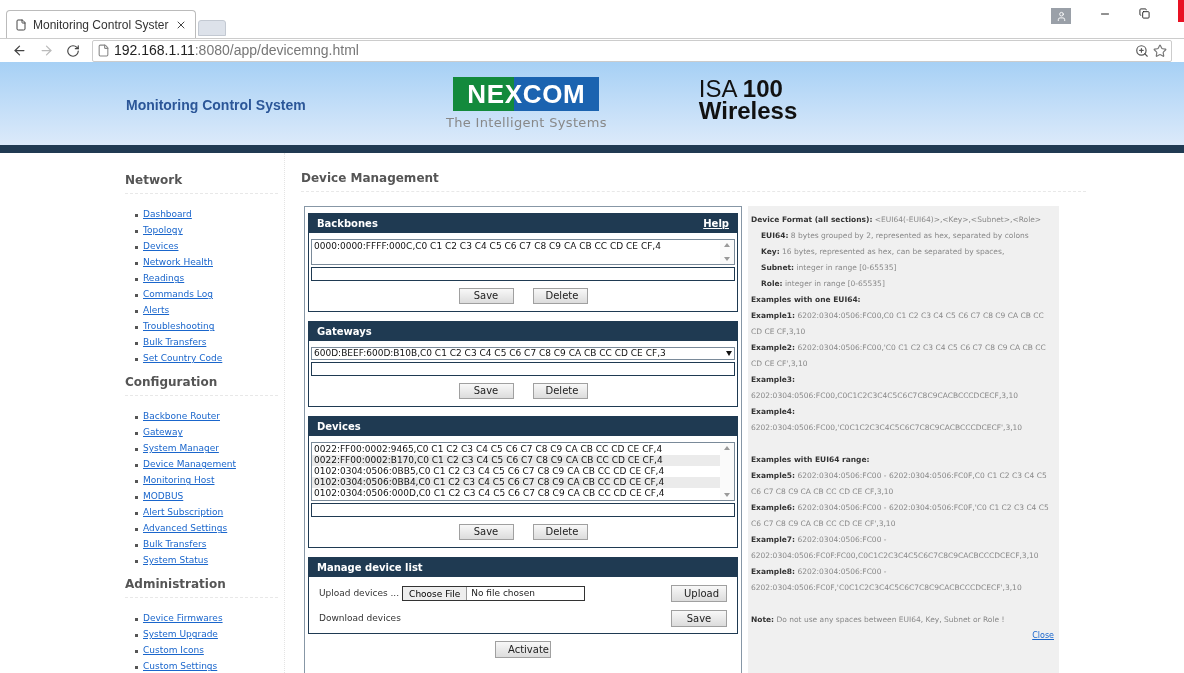 Image resolution: width=1184 pixels, height=673 pixels. What do you see at coordinates (189, 465) in the screenshot?
I see `sidebar-link: Device Management` at bounding box center [189, 465].